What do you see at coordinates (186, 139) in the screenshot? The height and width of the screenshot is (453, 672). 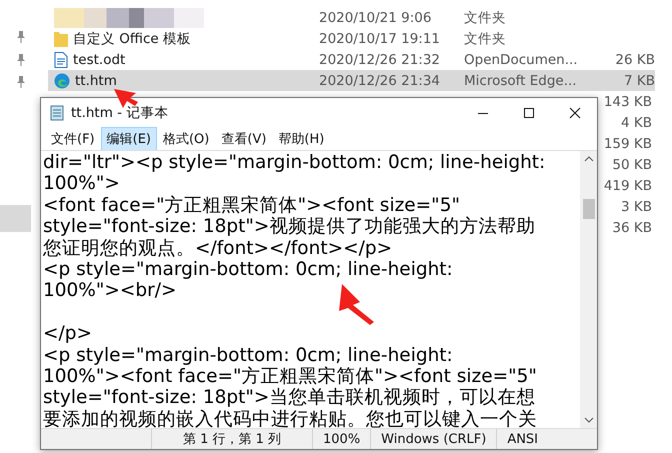 I see `menu-item: 格式(O)` at bounding box center [186, 139].